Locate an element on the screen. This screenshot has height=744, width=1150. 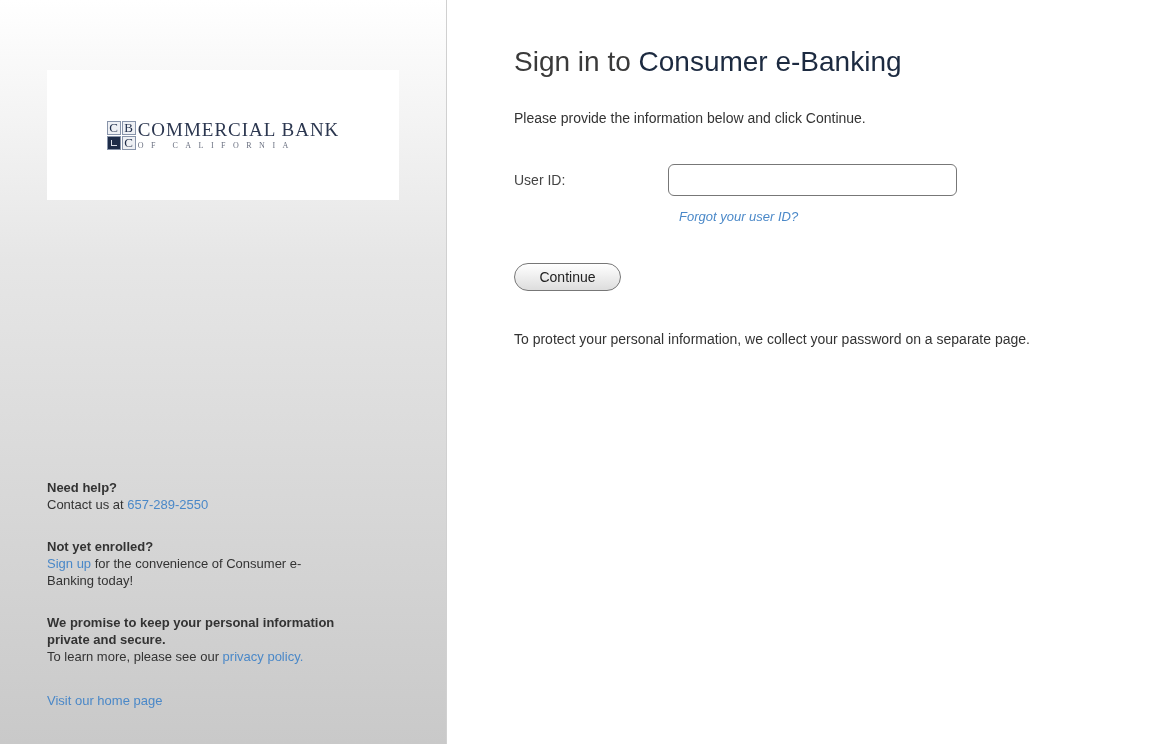
section-heading: Not yet enrolled? is located at coordinates (101, 546).